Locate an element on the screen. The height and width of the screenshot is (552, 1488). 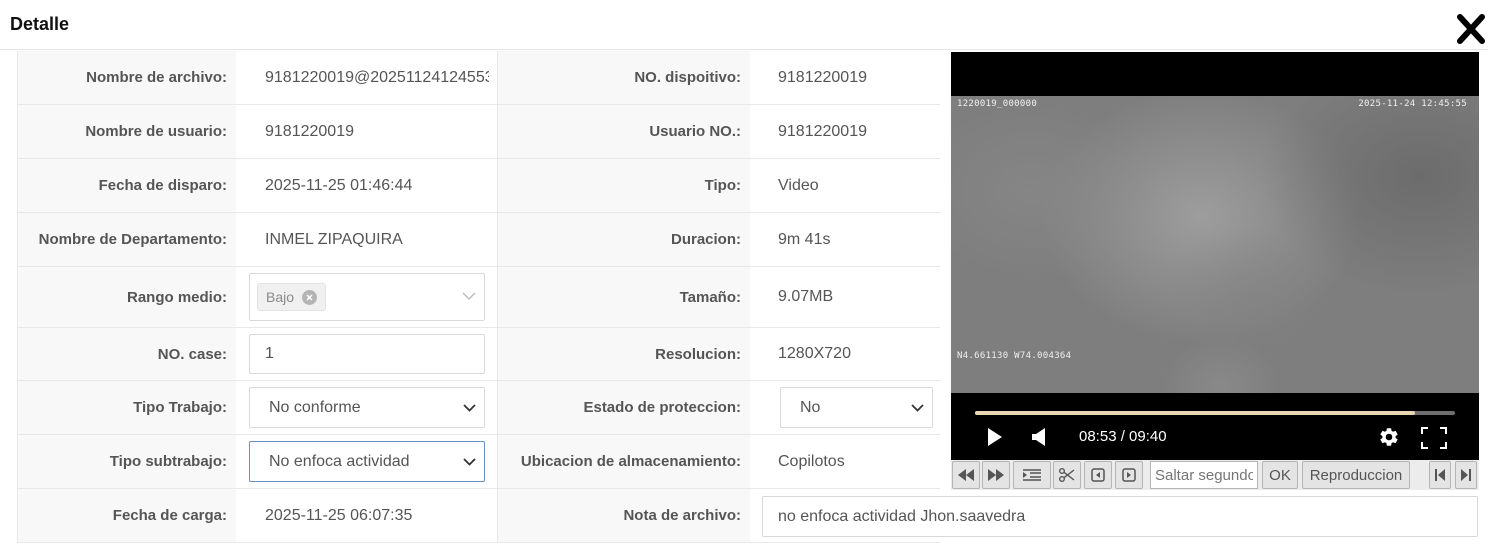
trigger-date-value: 2025-11-25 01:46:44 is located at coordinates (339, 185).